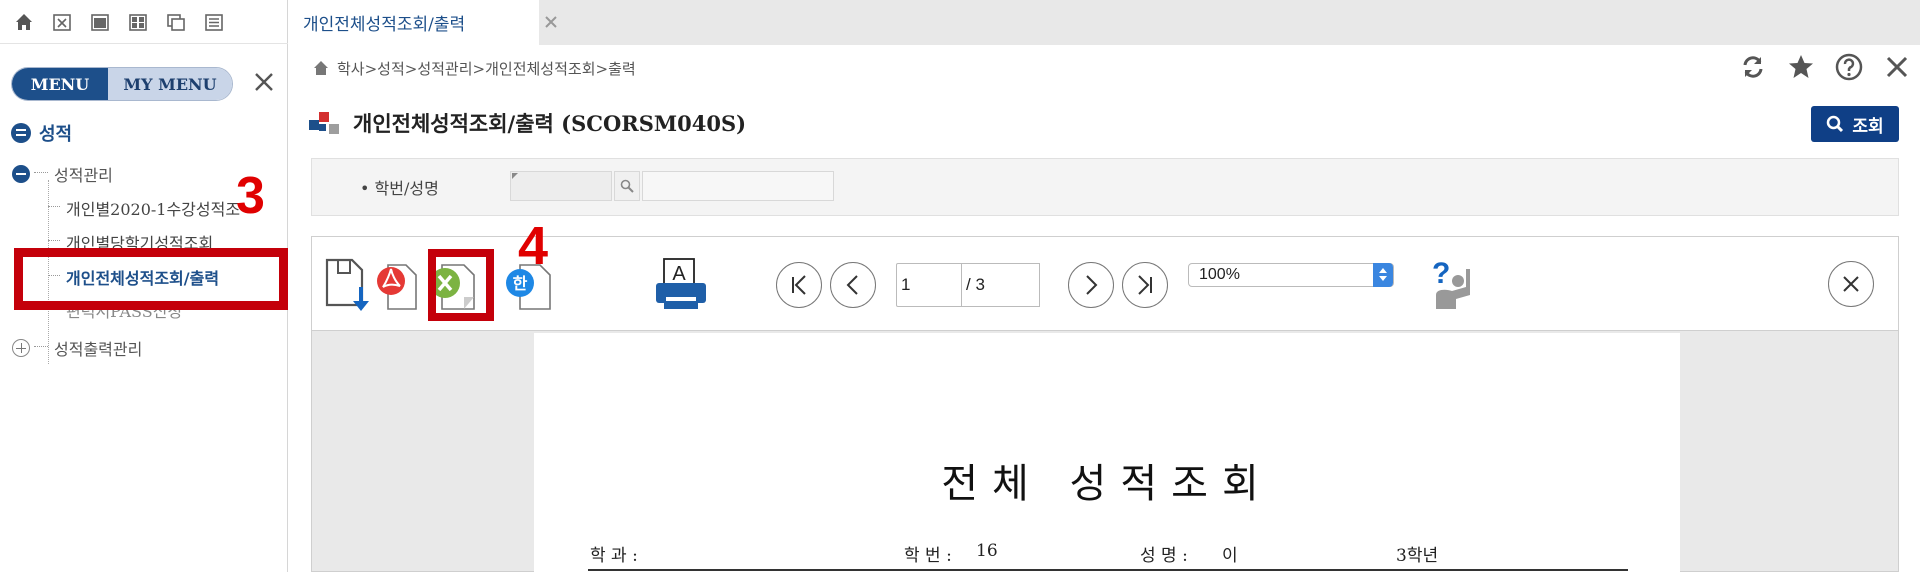  Describe the element at coordinates (153, 209) in the screenshot. I see `tree-leaf-label: 개인별2020-1수강성적조` at that location.